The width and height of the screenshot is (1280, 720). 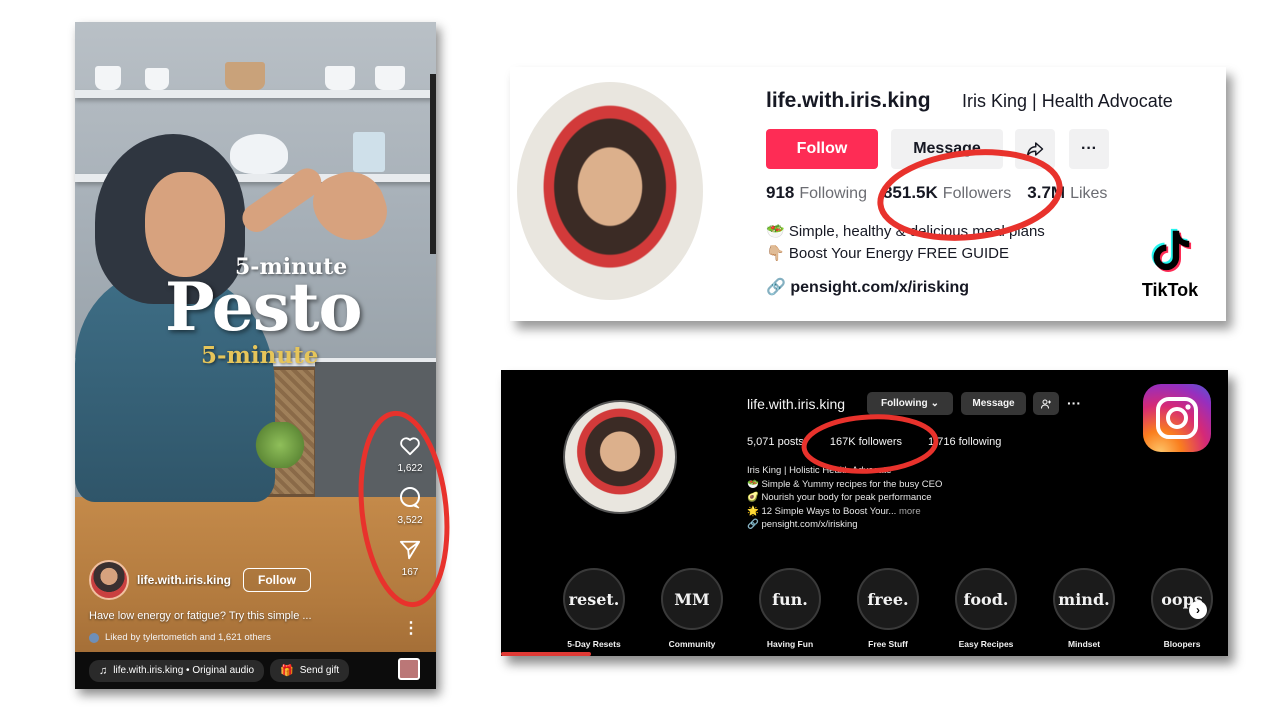 I want to click on liked-by: Liked by tylertometich and 1,621 others, so click(x=180, y=637).